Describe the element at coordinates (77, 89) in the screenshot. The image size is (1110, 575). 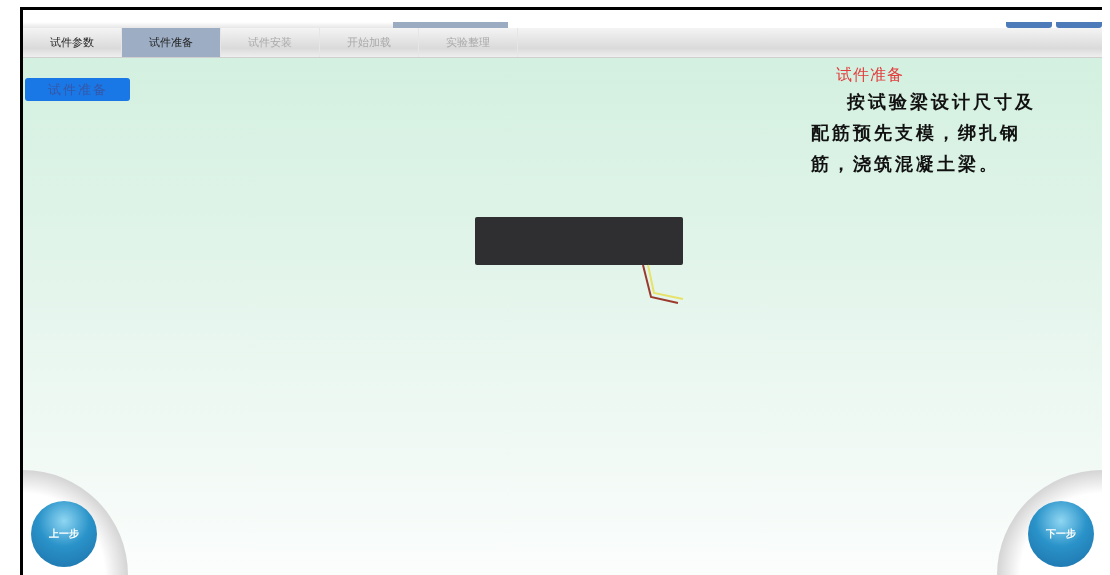
I see `step-label: 试件准备` at that location.